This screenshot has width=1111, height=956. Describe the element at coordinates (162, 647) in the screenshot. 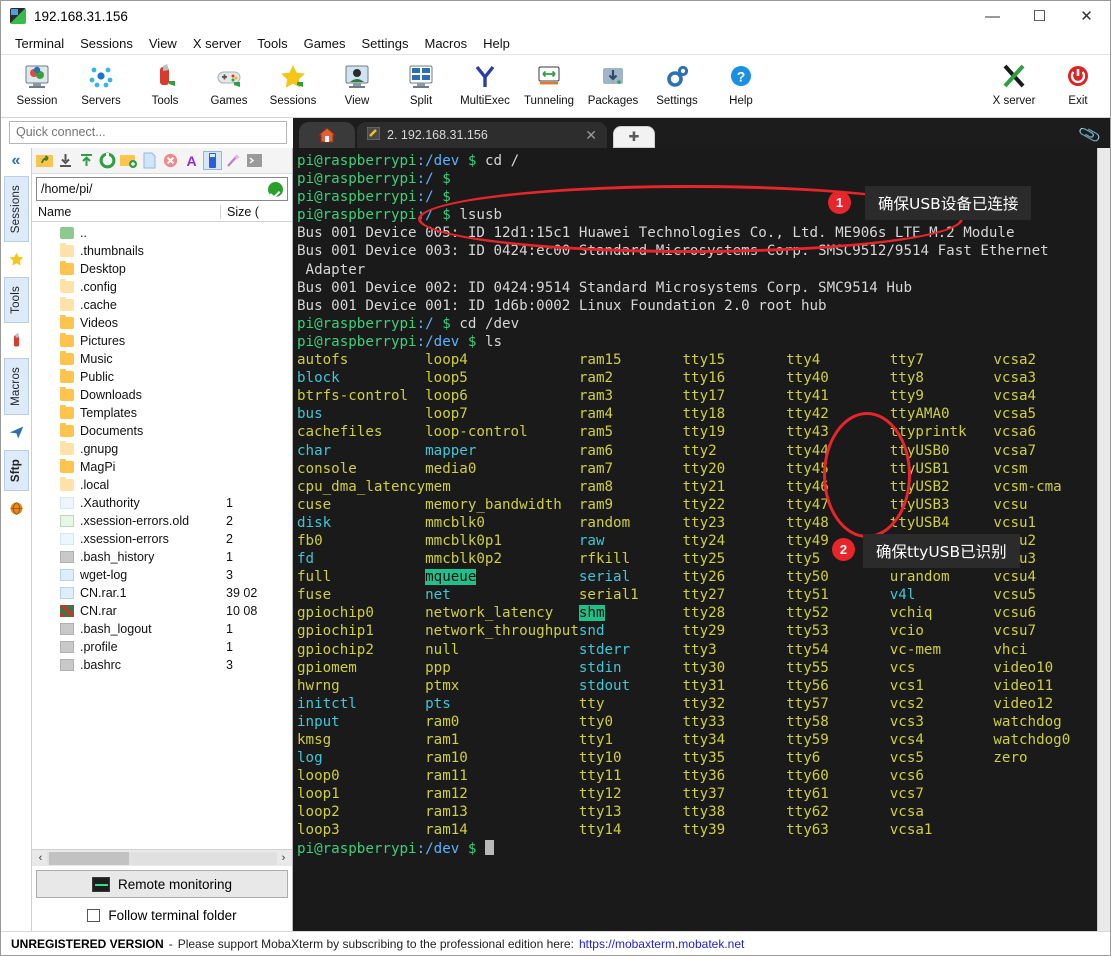

I see `file-row: .profile 1` at that location.